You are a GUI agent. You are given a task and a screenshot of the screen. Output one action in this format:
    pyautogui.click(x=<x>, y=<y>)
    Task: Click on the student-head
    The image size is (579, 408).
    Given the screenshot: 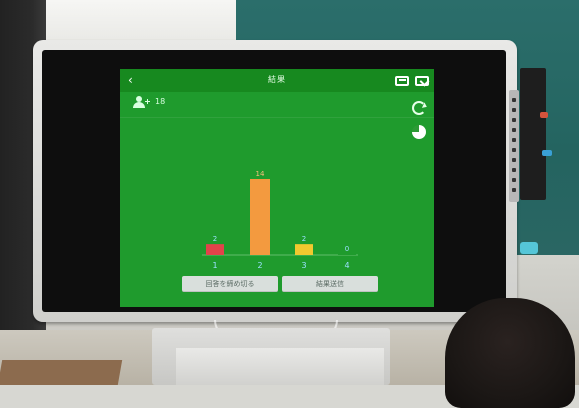 What is the action you would take?
    pyautogui.click(x=510, y=353)
    